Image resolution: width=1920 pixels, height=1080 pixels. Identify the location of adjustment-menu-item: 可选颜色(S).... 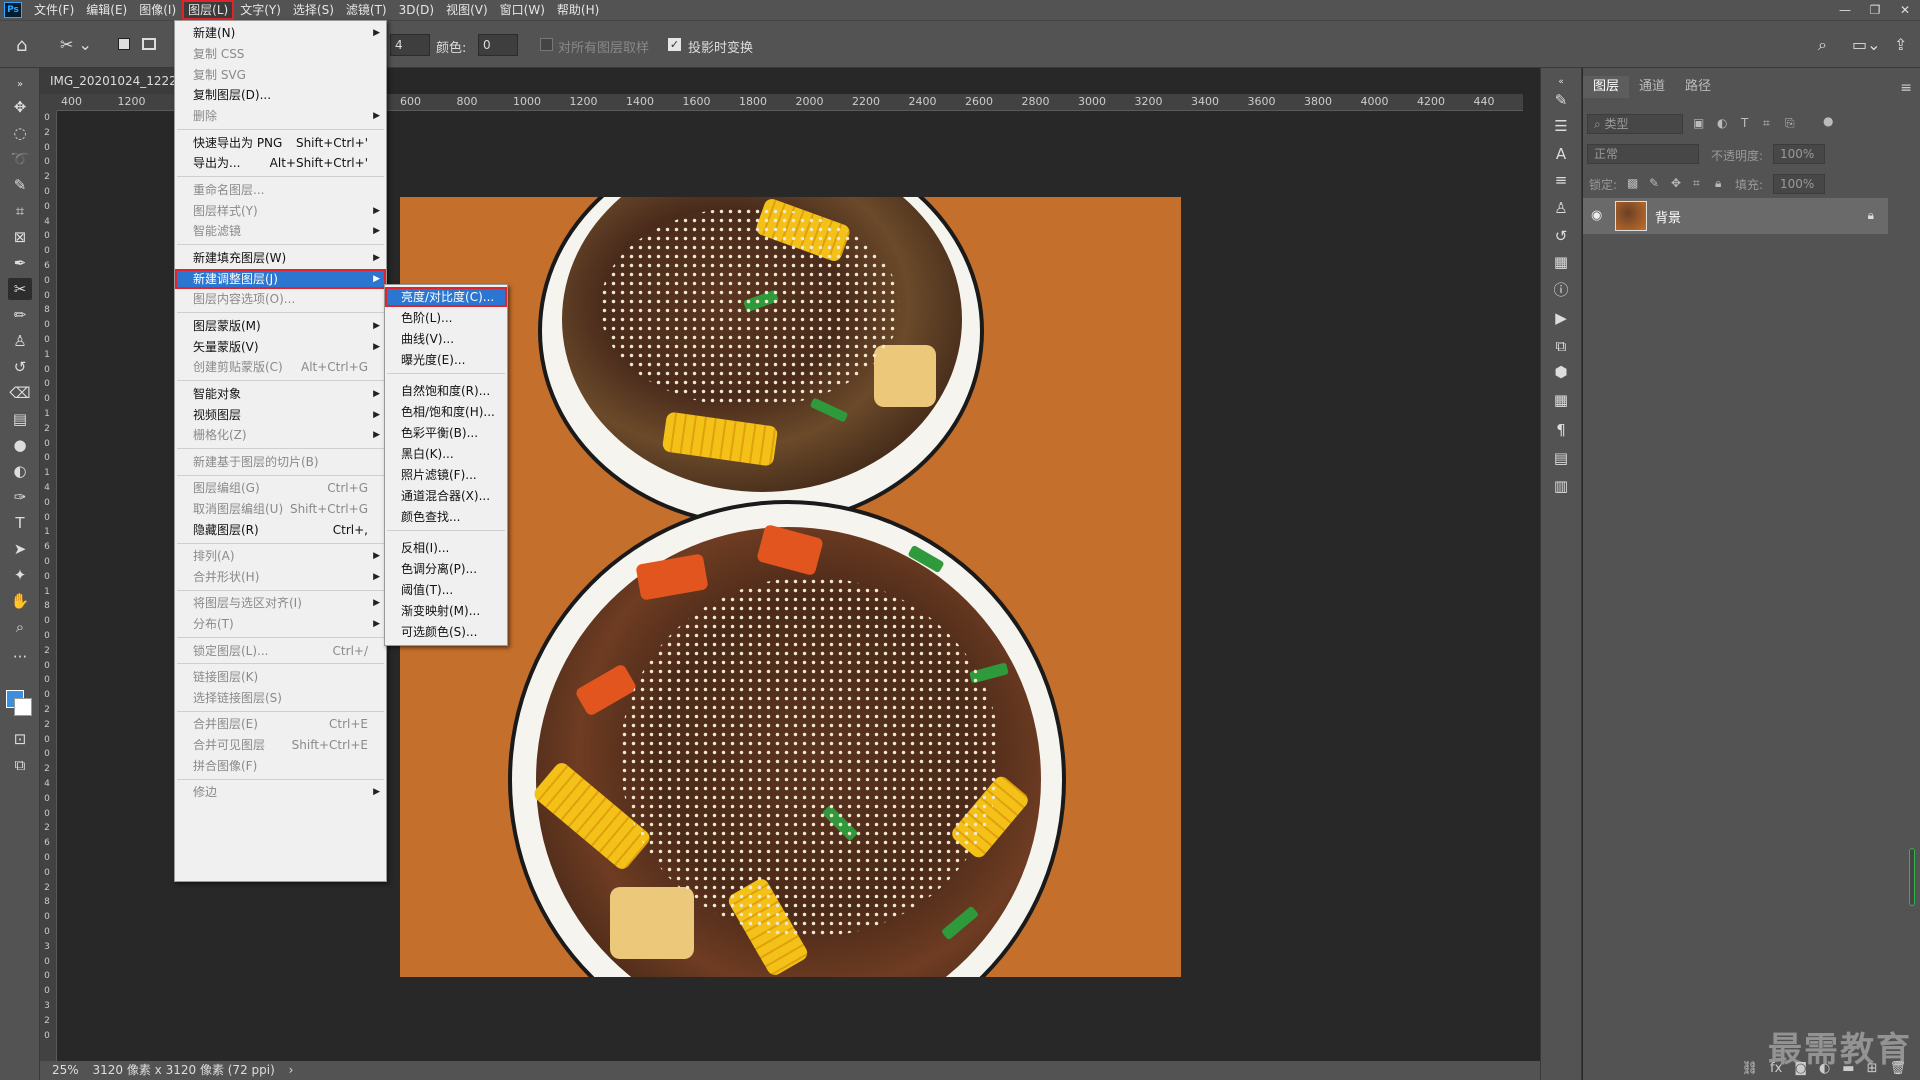
(446, 632).